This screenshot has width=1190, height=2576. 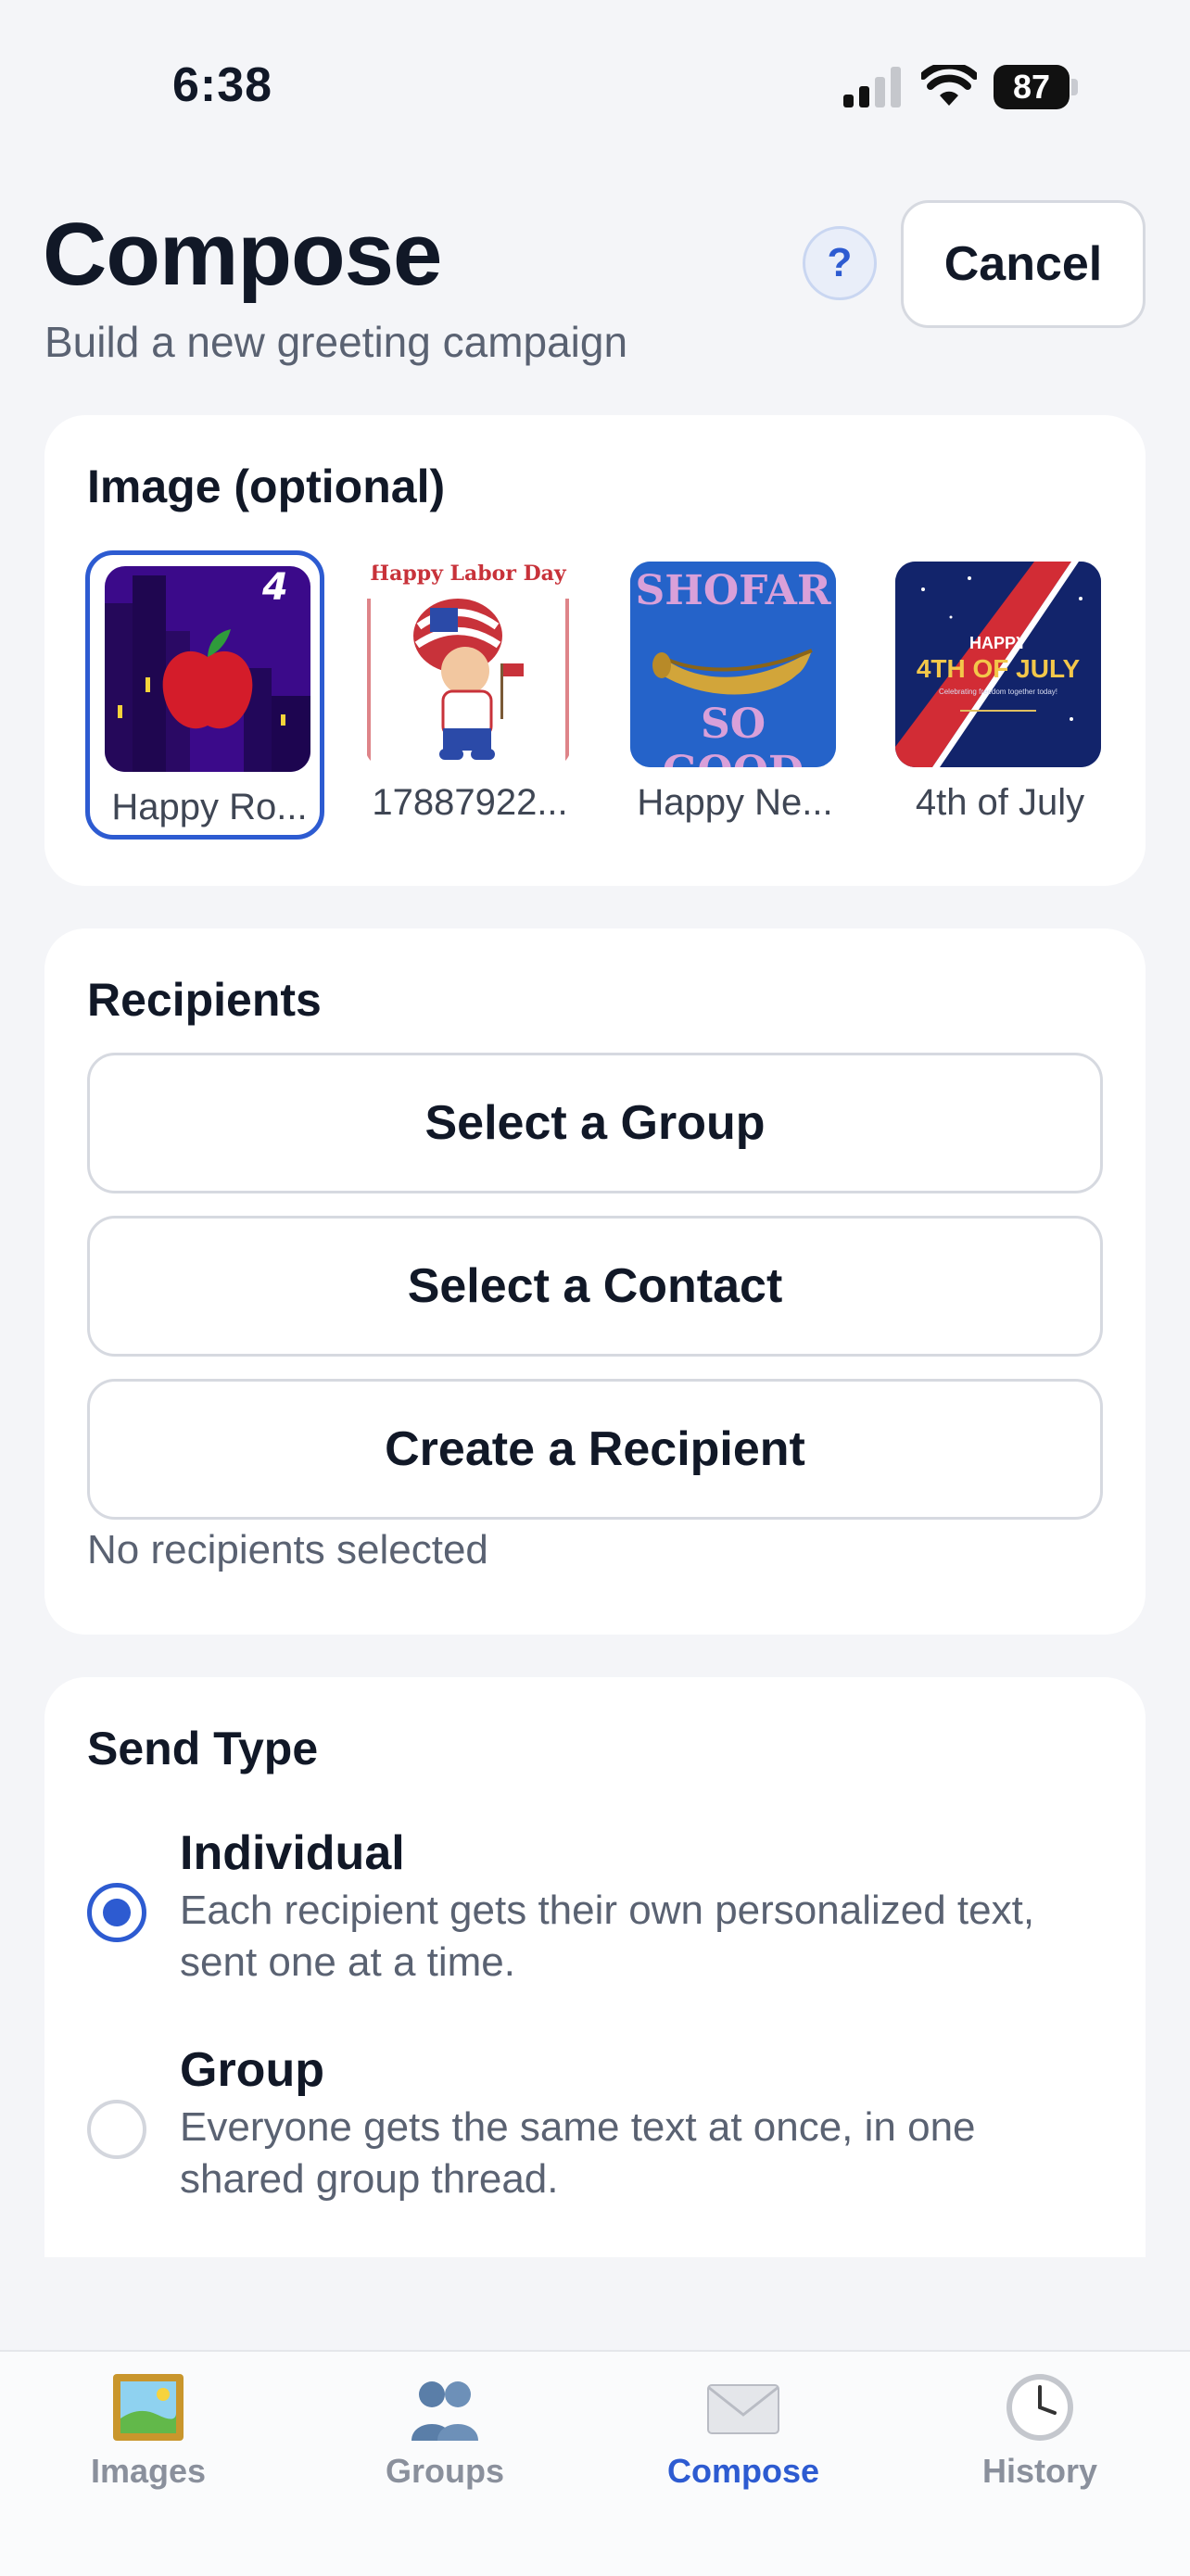 What do you see at coordinates (1039, 2471) in the screenshot?
I see `tab-label: History` at bounding box center [1039, 2471].